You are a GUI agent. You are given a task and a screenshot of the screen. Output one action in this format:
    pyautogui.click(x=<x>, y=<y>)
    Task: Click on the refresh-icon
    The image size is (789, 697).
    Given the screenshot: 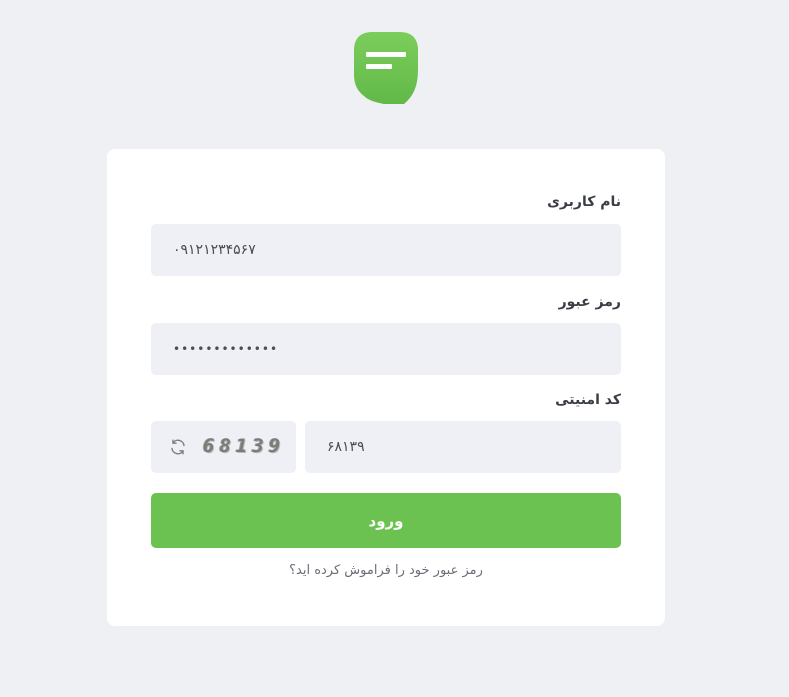 What is the action you would take?
    pyautogui.click(x=178, y=447)
    